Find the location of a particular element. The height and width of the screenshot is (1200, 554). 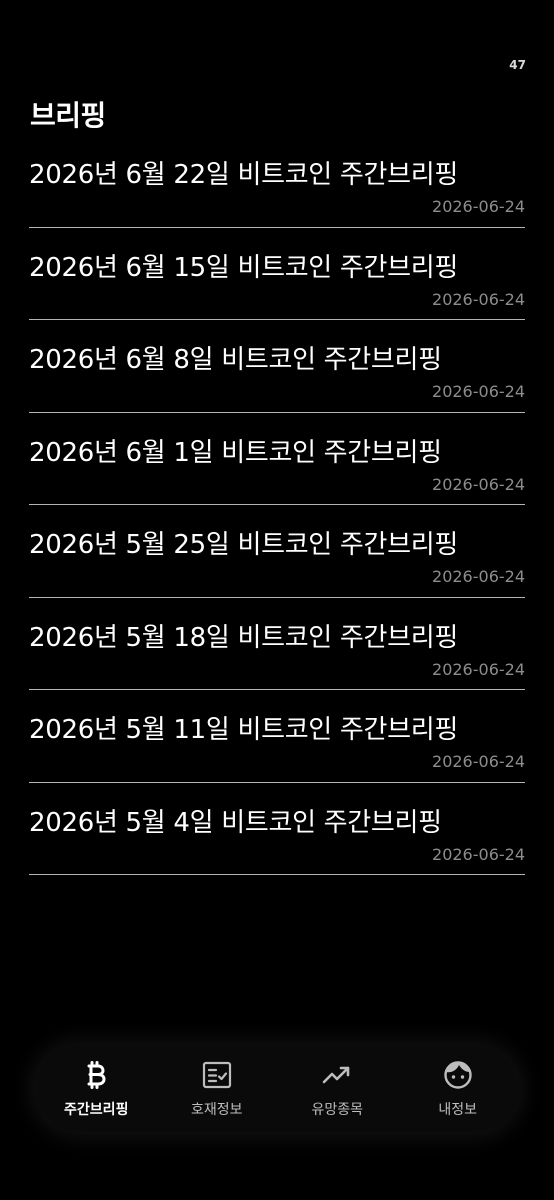

nav-item-good-news: 호재정보 is located at coordinates (217, 1089).